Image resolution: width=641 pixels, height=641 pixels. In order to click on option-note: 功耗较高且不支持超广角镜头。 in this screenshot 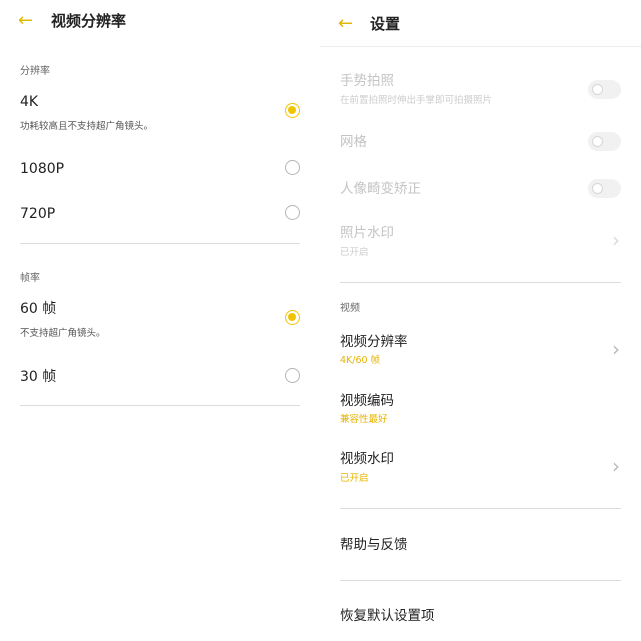, I will do `click(87, 126)`.